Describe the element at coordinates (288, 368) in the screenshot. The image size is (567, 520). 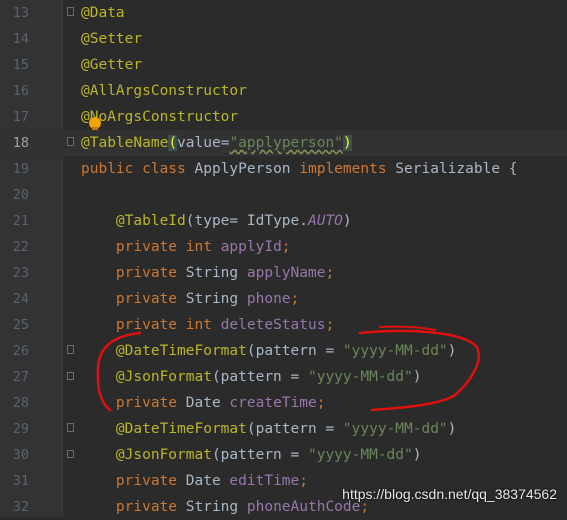
I see `red-annotation-scribble` at that location.